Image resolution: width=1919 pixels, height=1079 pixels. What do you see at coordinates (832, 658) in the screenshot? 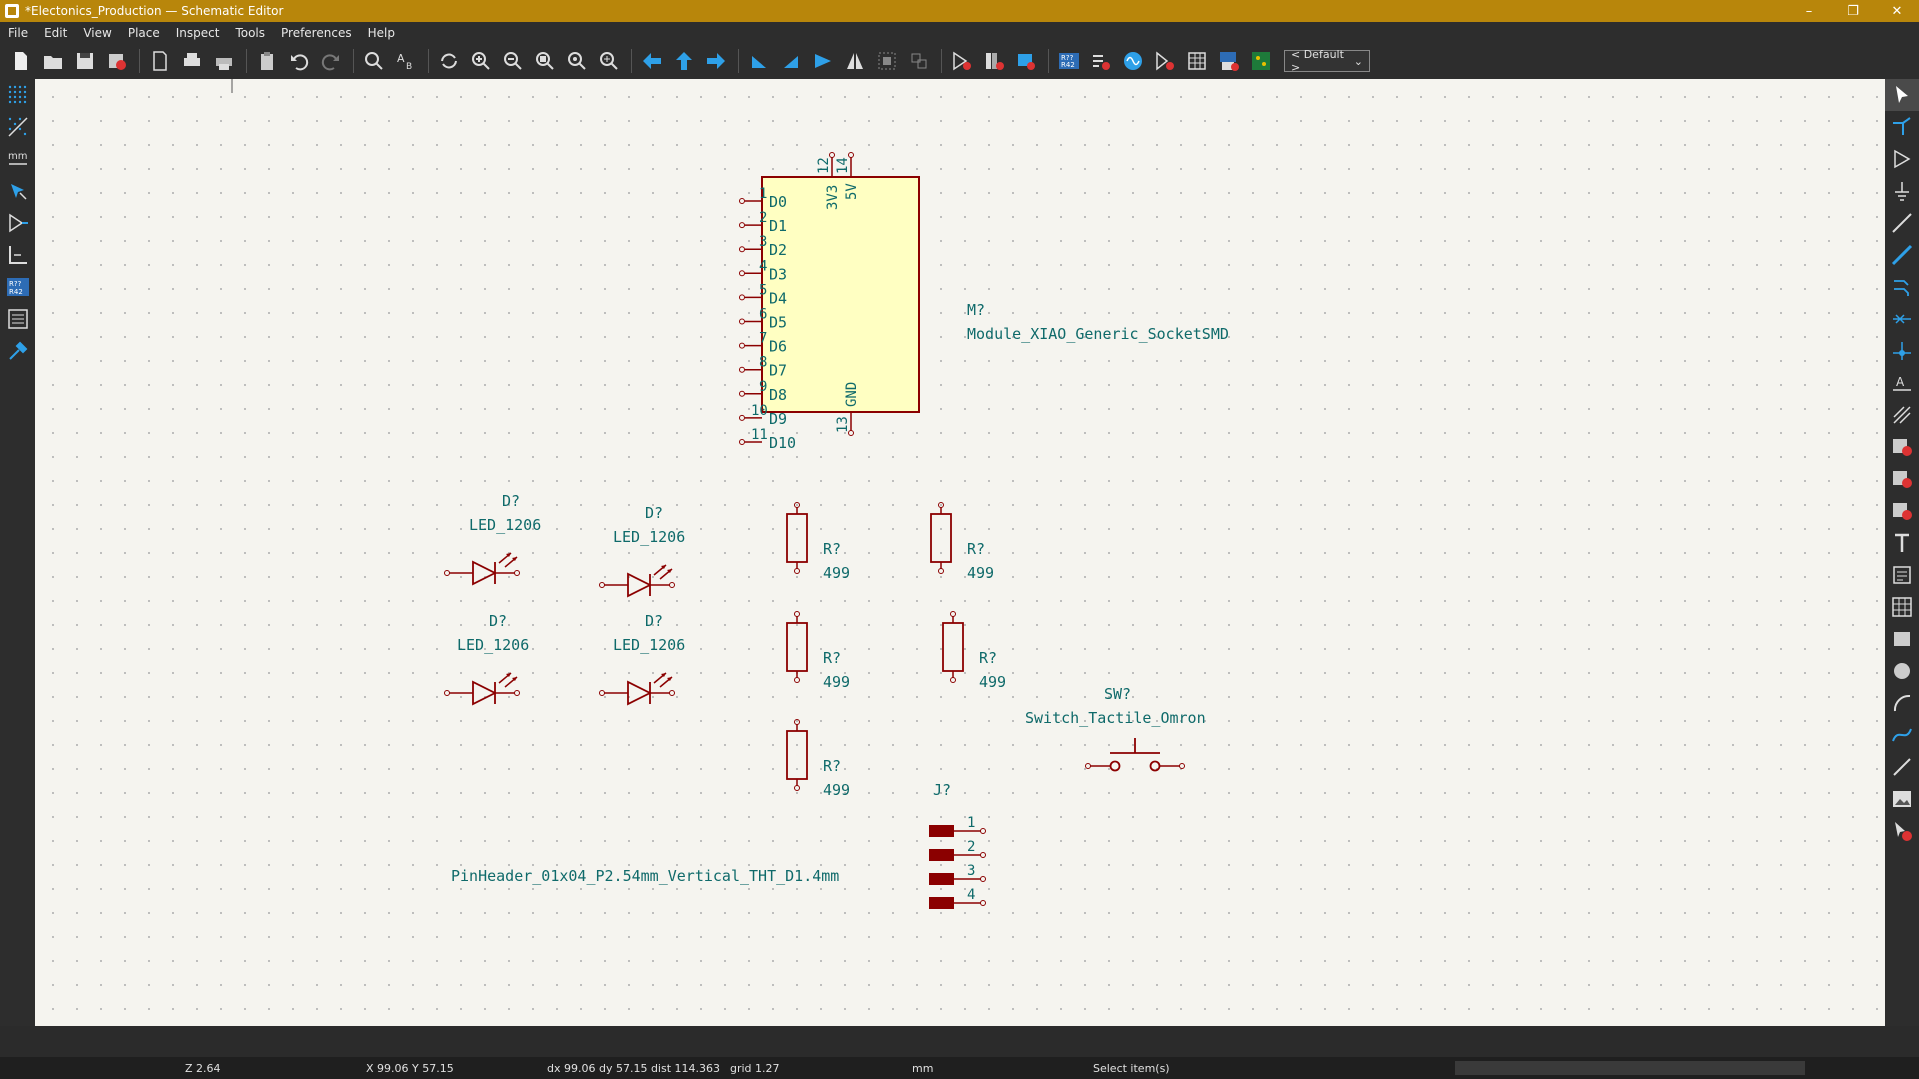
I see `resistor-3-ref: R?` at bounding box center [832, 658].